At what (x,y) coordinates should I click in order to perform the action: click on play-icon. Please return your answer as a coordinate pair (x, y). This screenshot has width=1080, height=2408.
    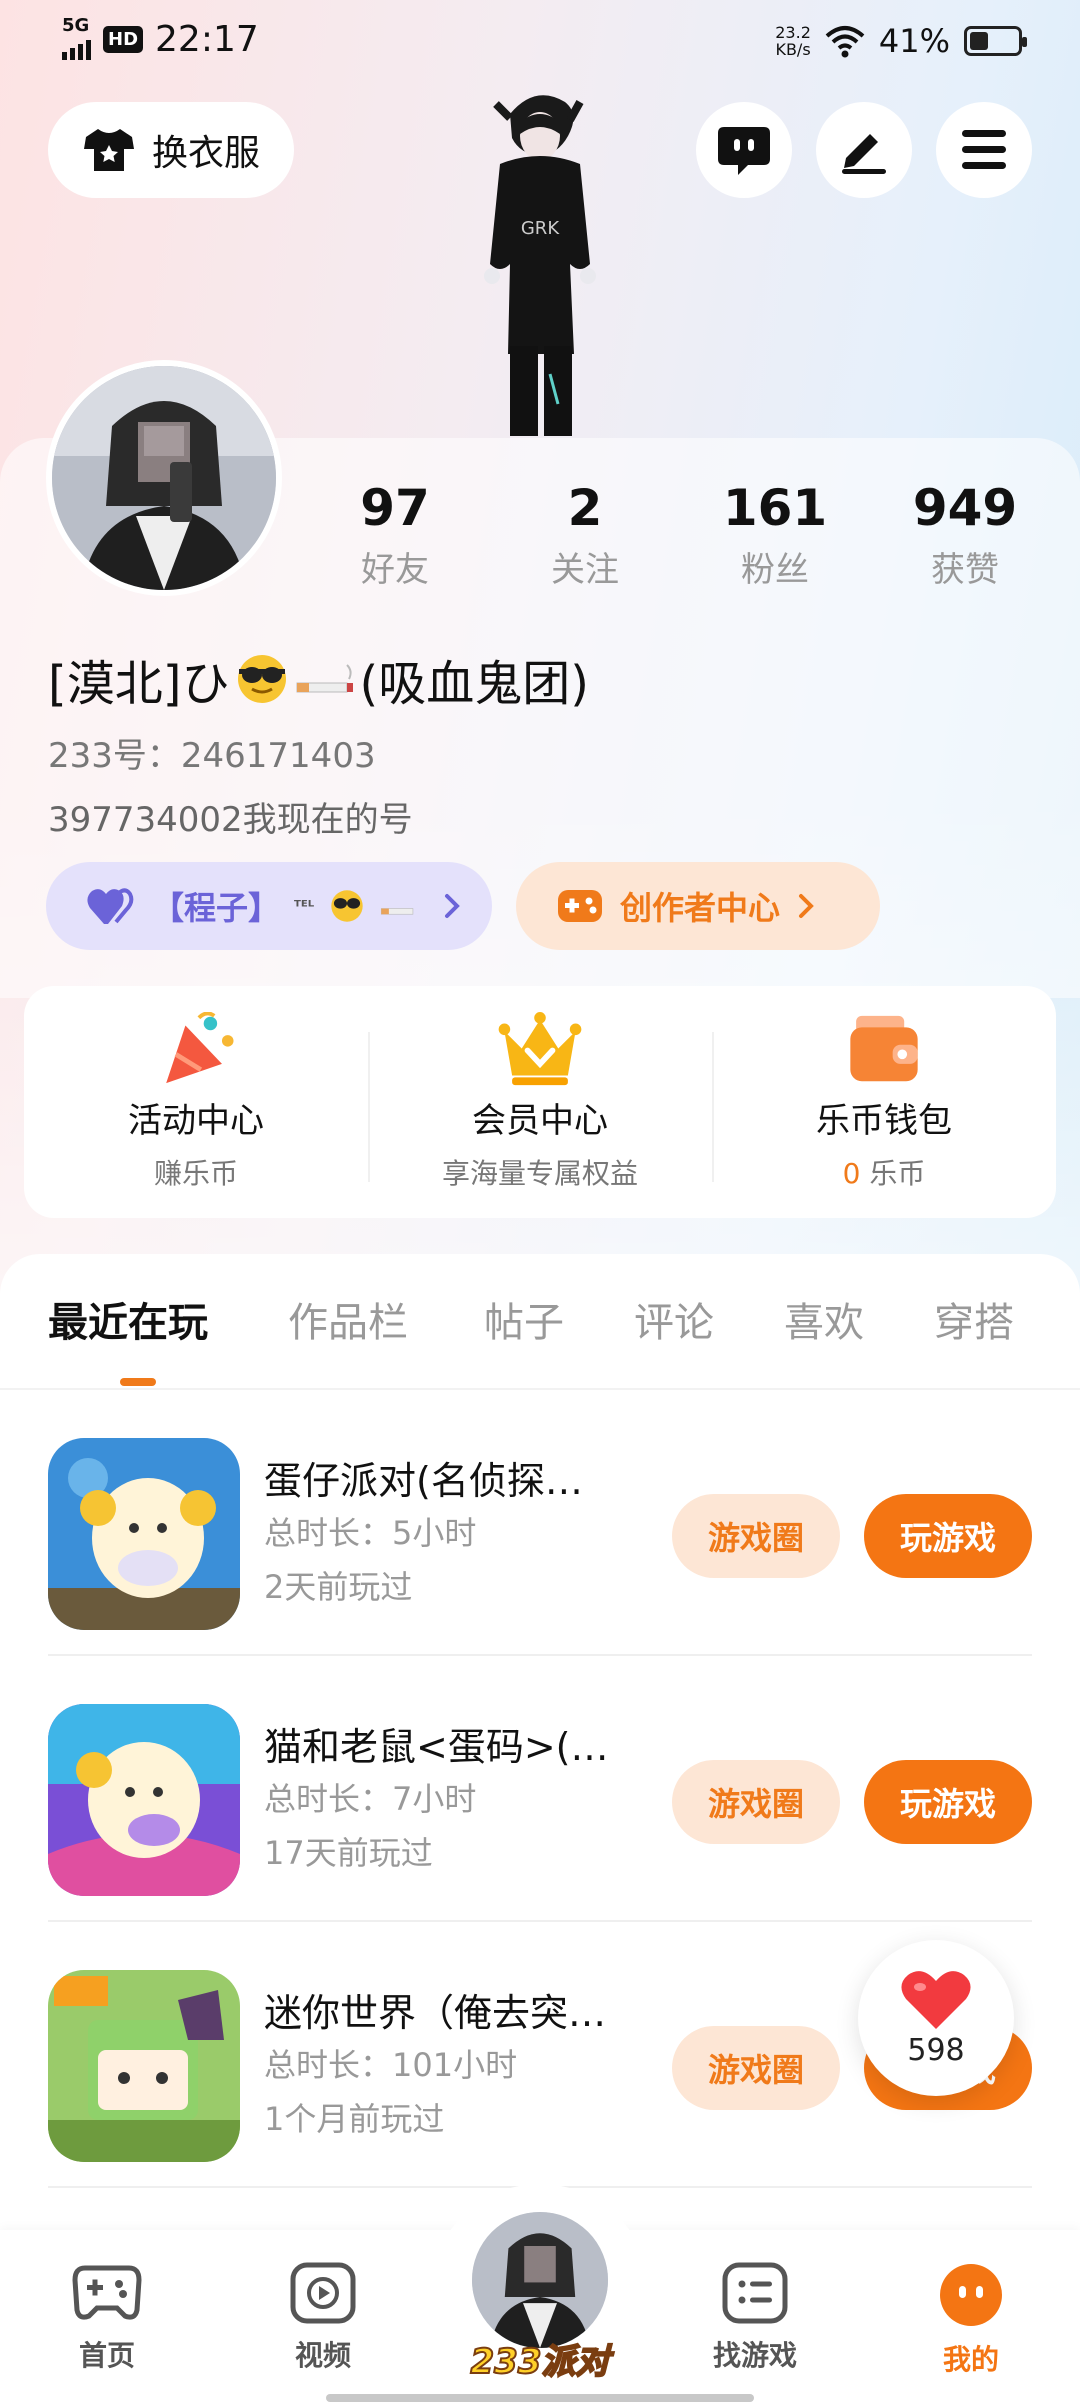
    Looking at the image, I should click on (323, 2293).